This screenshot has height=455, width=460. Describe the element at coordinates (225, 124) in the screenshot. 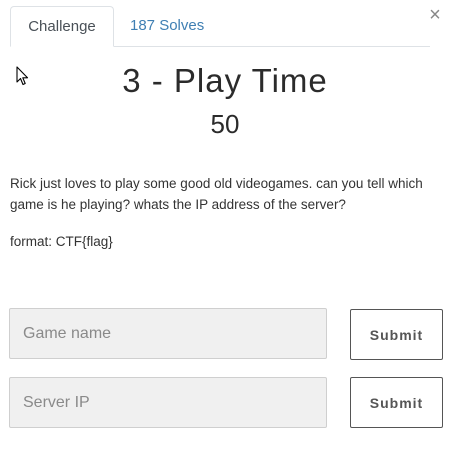

I see `challenge-value: 50` at that location.